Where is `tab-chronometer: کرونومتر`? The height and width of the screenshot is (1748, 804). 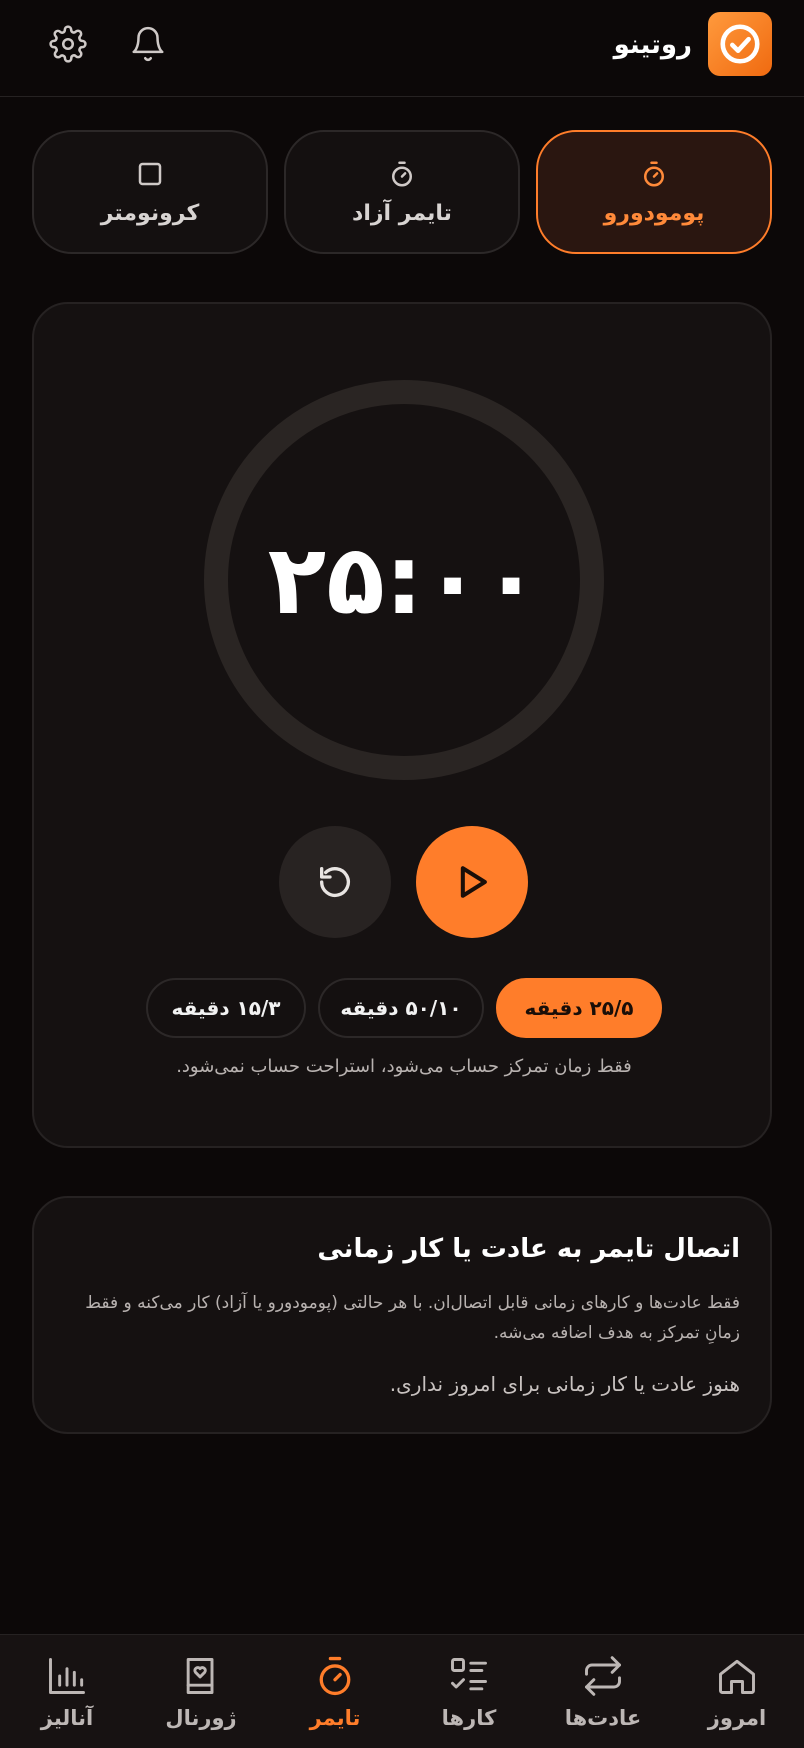
tab-chronometer: کرونومتر is located at coordinates (150, 192).